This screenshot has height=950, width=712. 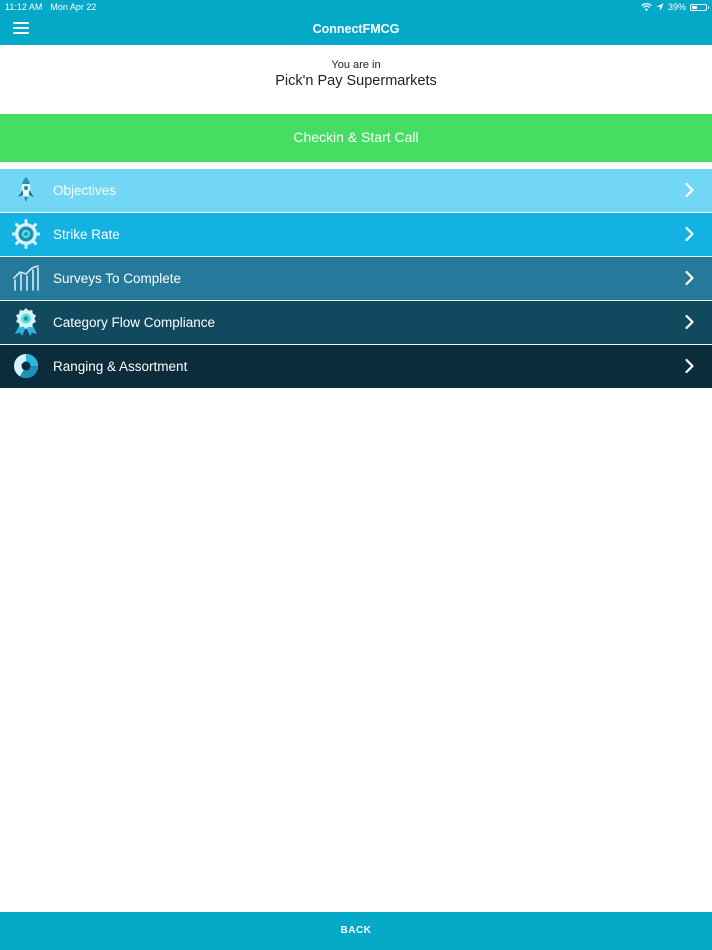 What do you see at coordinates (85, 190) in the screenshot?
I see `menu-item-label: Objectives` at bounding box center [85, 190].